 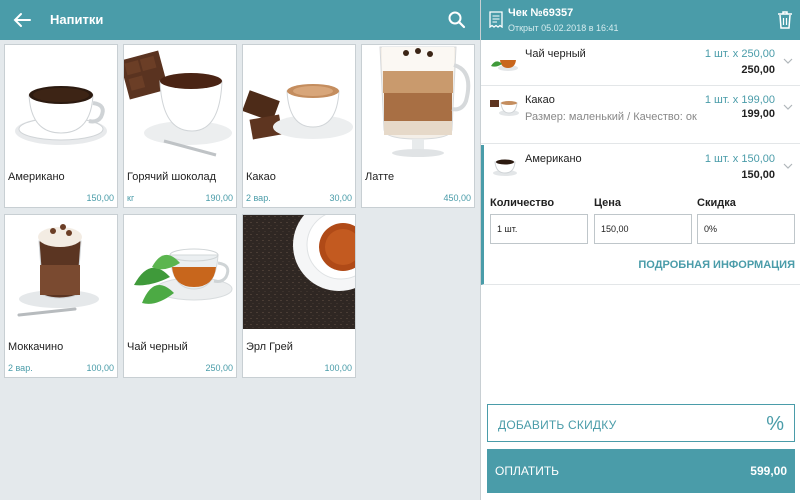 What do you see at coordinates (61, 272) in the screenshot?
I see `mochaccino-image` at bounding box center [61, 272].